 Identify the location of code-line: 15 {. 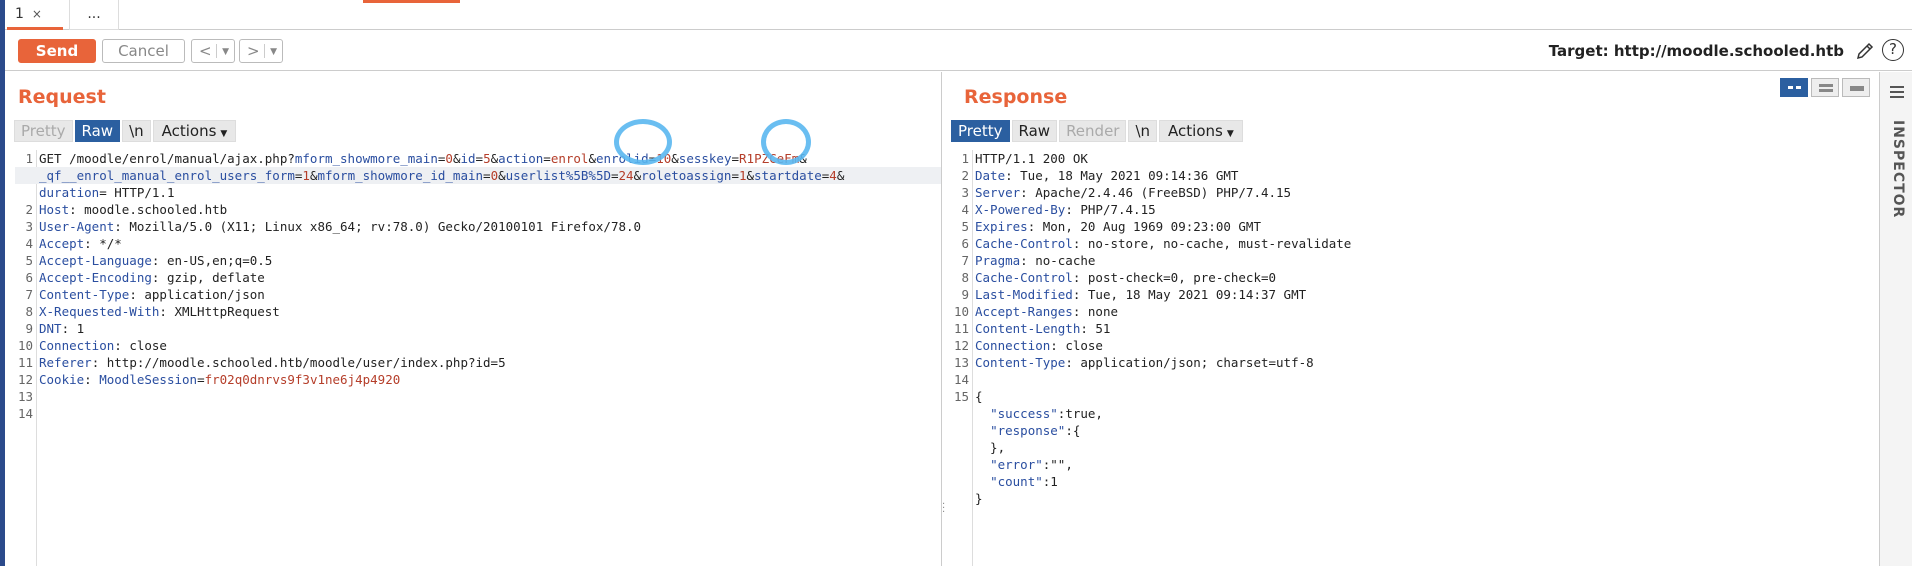
(1414, 396).